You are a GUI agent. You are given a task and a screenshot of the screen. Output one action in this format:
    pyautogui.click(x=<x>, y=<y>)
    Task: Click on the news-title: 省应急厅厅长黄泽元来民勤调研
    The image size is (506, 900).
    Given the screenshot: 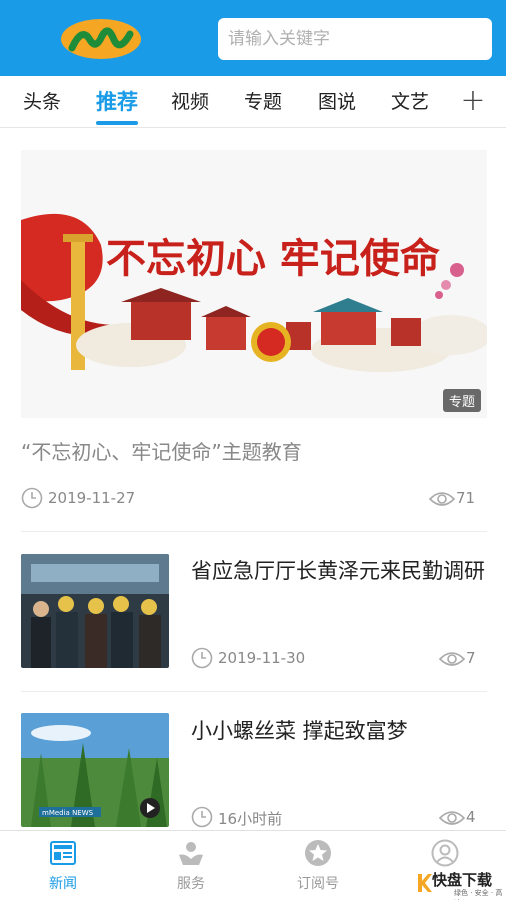 What is the action you would take?
    pyautogui.click(x=341, y=571)
    